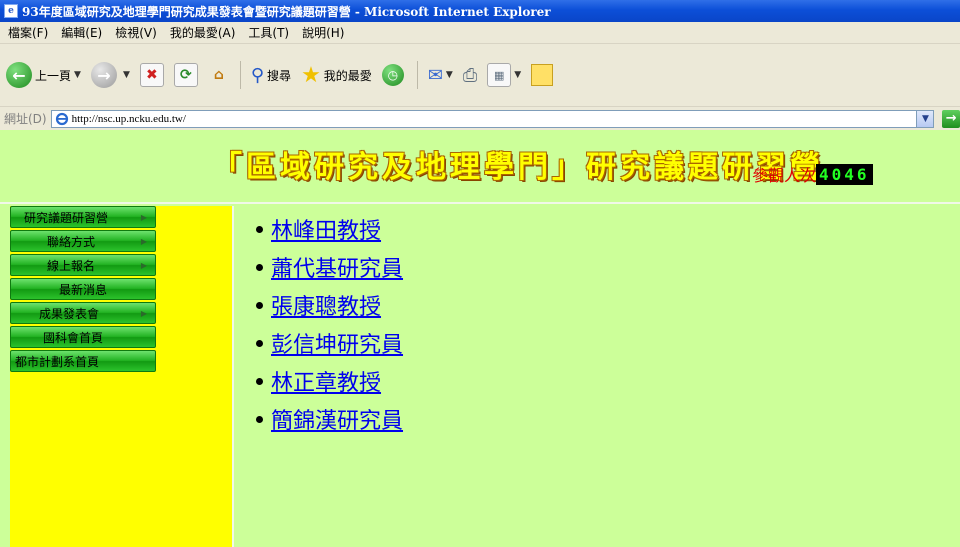  What do you see at coordinates (268, 32) in the screenshot?
I see `menu-tools: 工具(T)` at bounding box center [268, 32].